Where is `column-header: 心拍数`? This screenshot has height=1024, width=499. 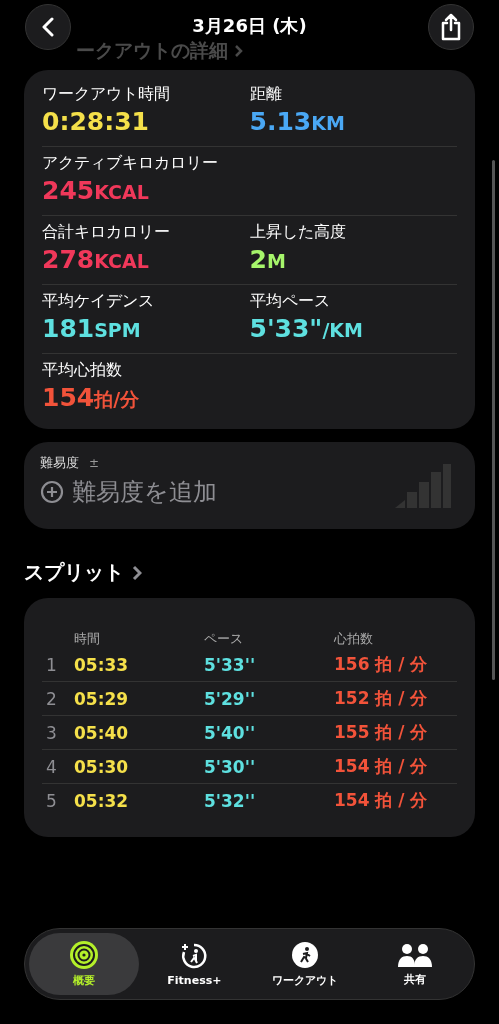
column-header: 心拍数 is located at coordinates (354, 639).